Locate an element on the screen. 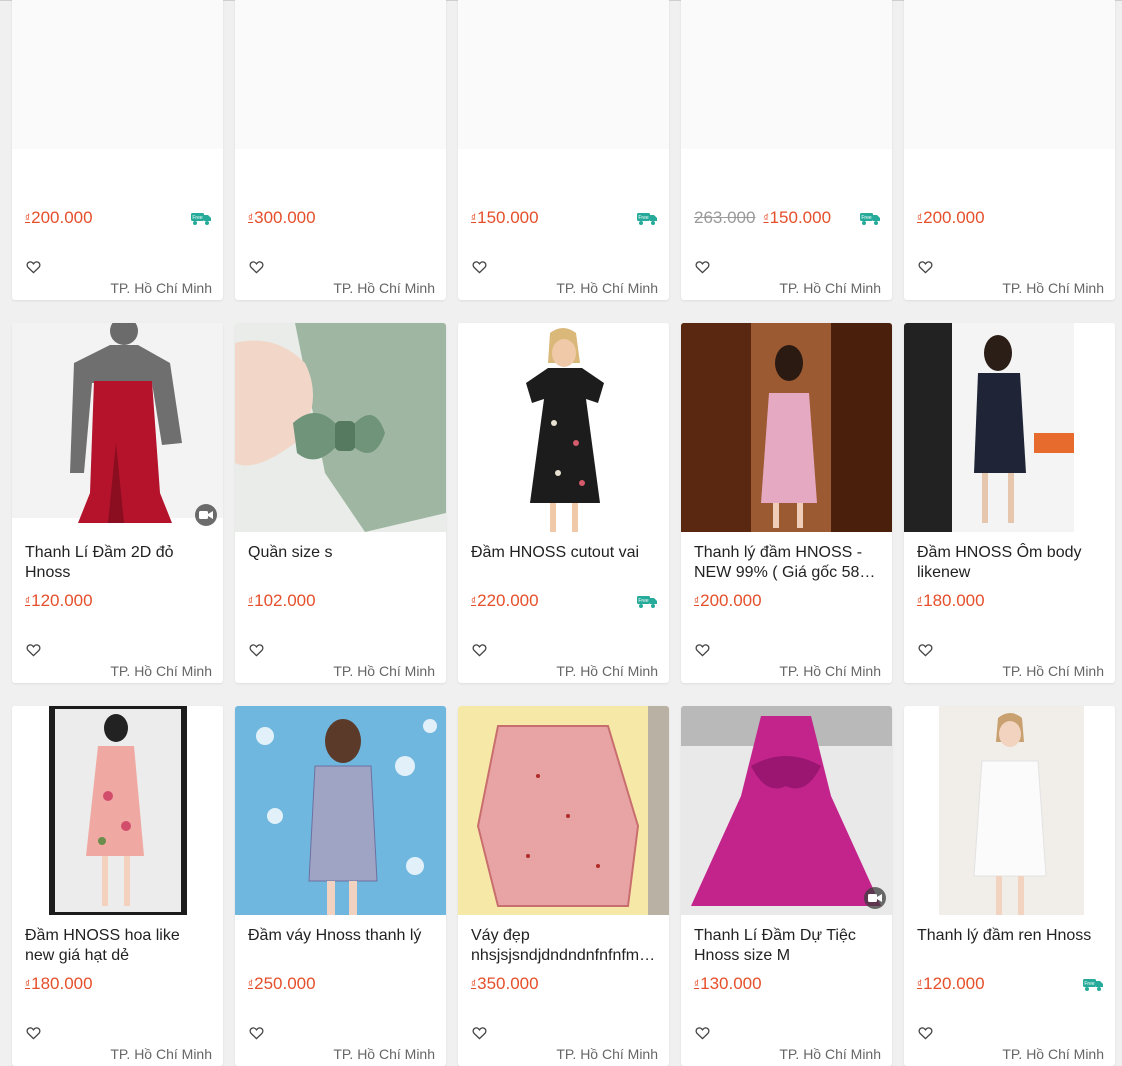  video-camera-icon is located at coordinates (206, 515).